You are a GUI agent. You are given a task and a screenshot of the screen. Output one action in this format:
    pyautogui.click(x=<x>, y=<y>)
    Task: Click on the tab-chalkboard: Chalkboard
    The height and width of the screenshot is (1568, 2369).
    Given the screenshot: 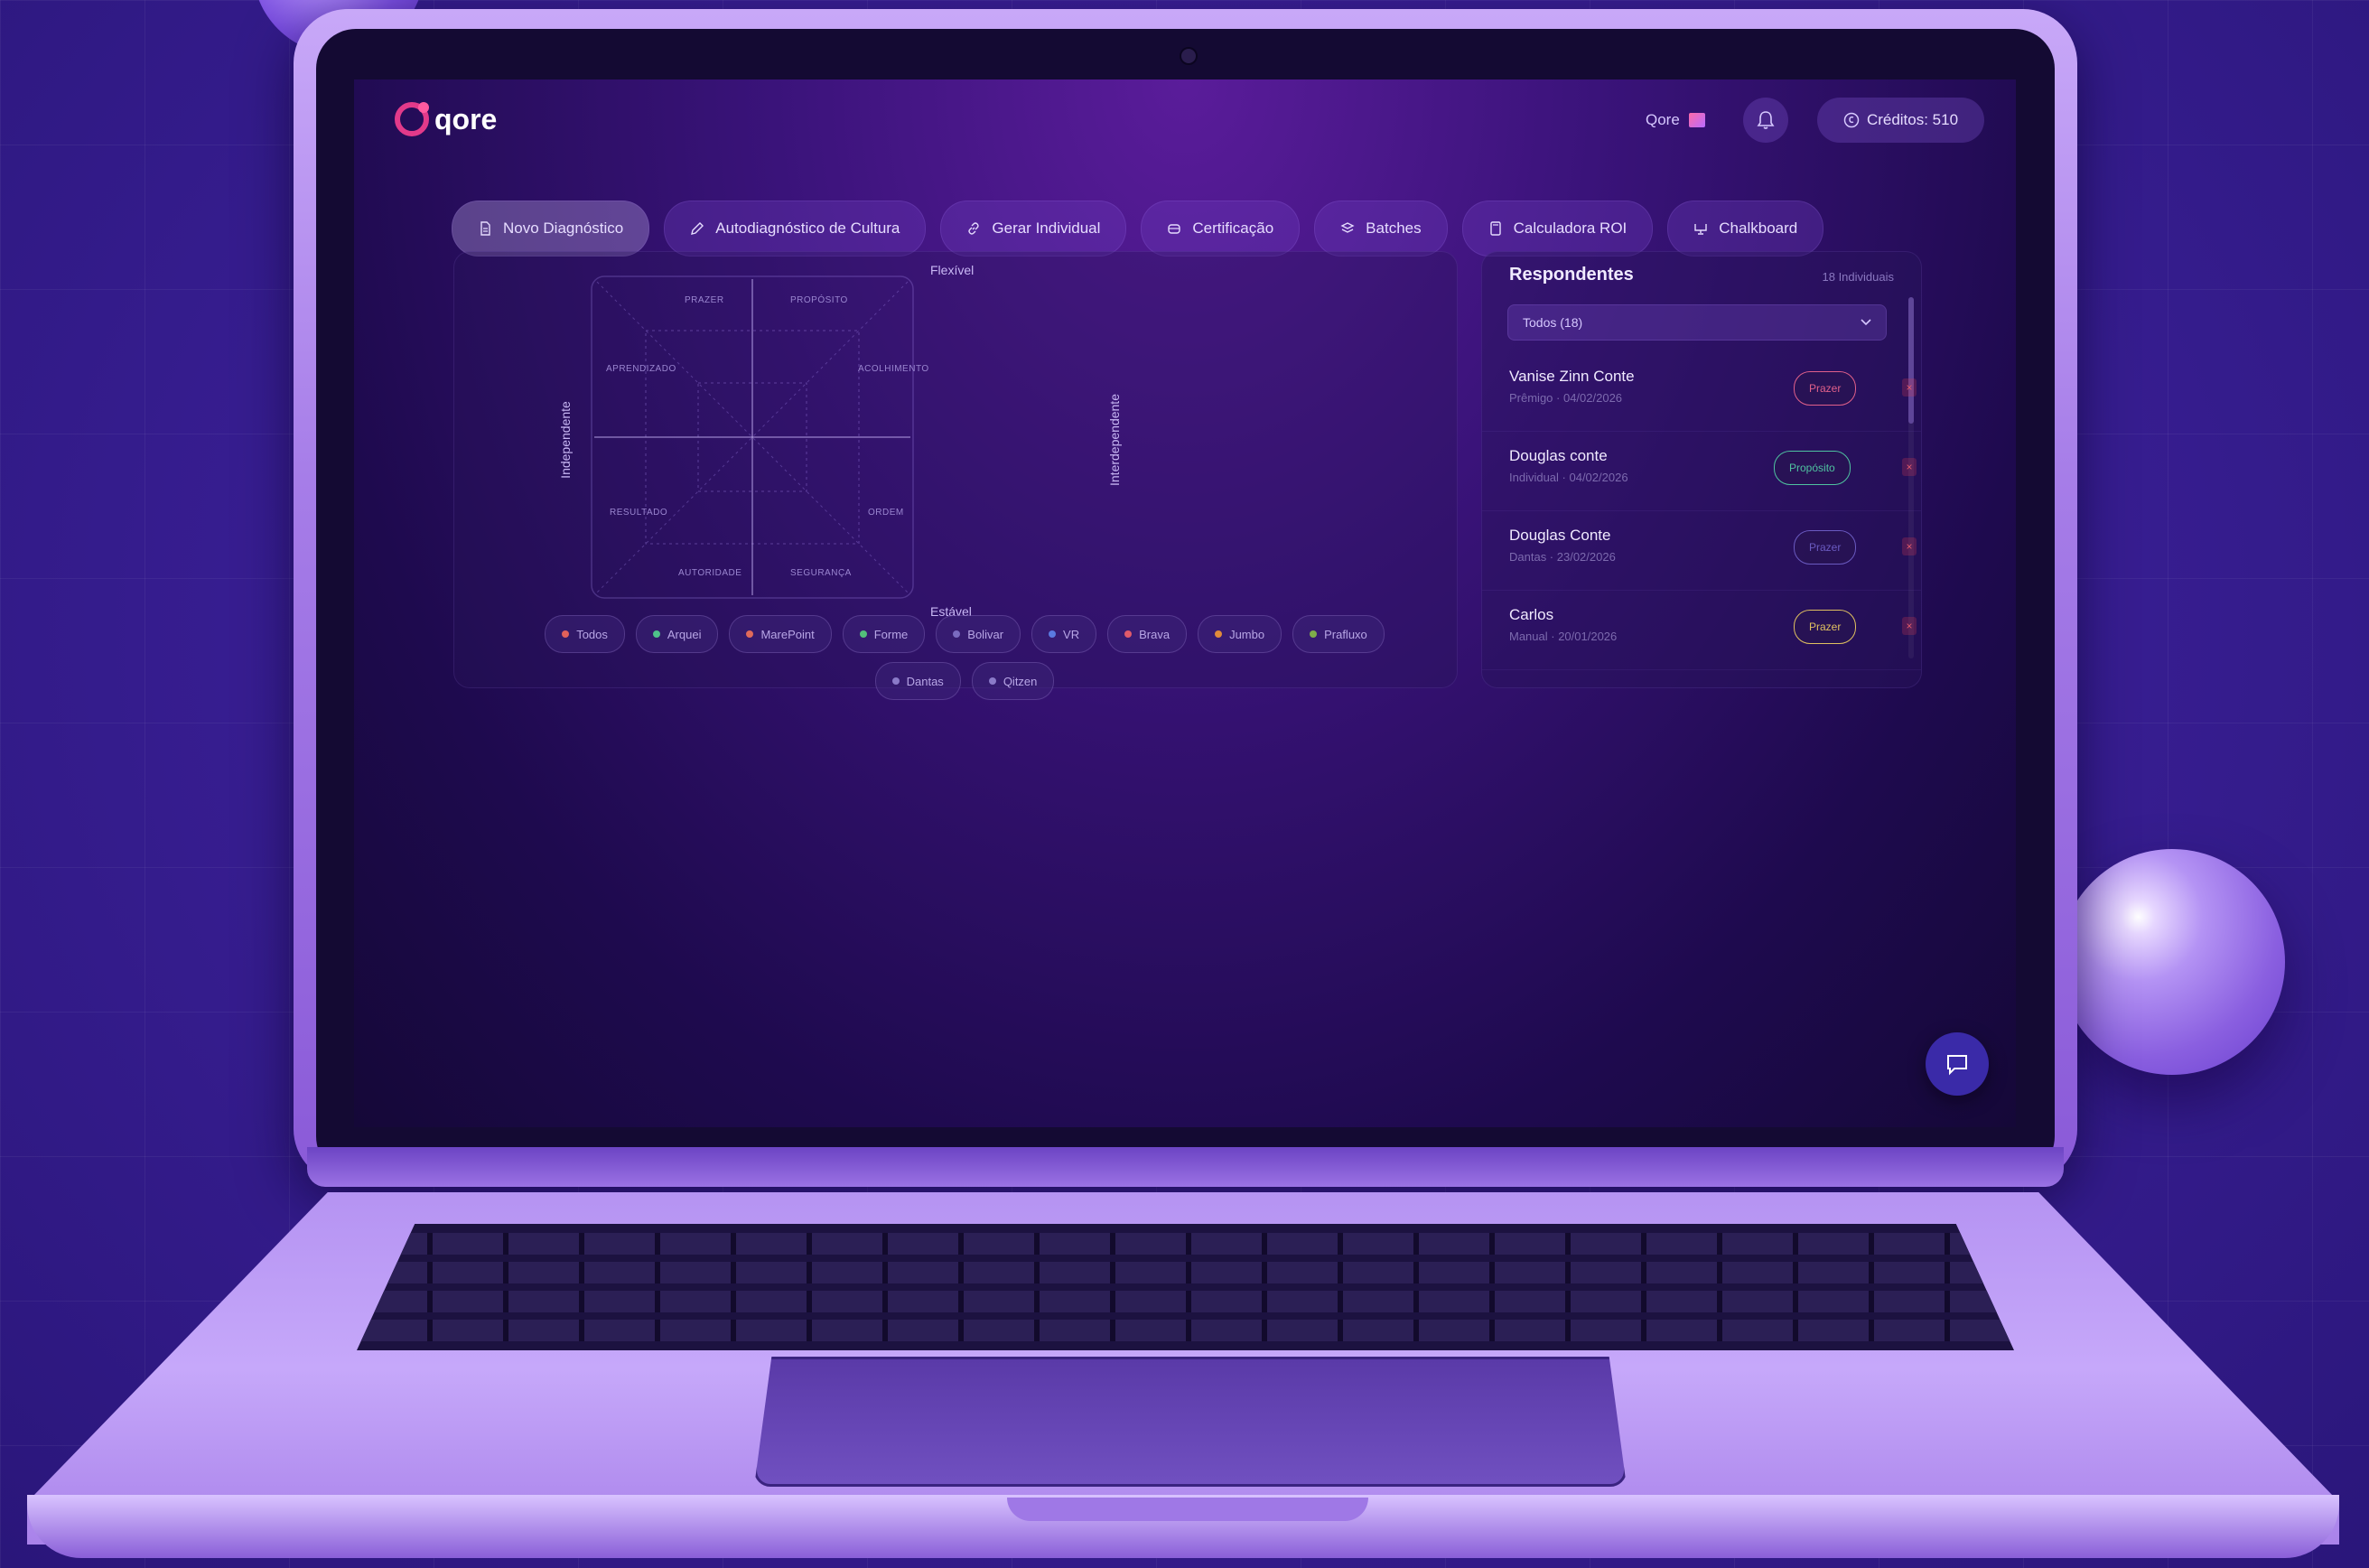 What is the action you would take?
    pyautogui.click(x=1745, y=229)
    